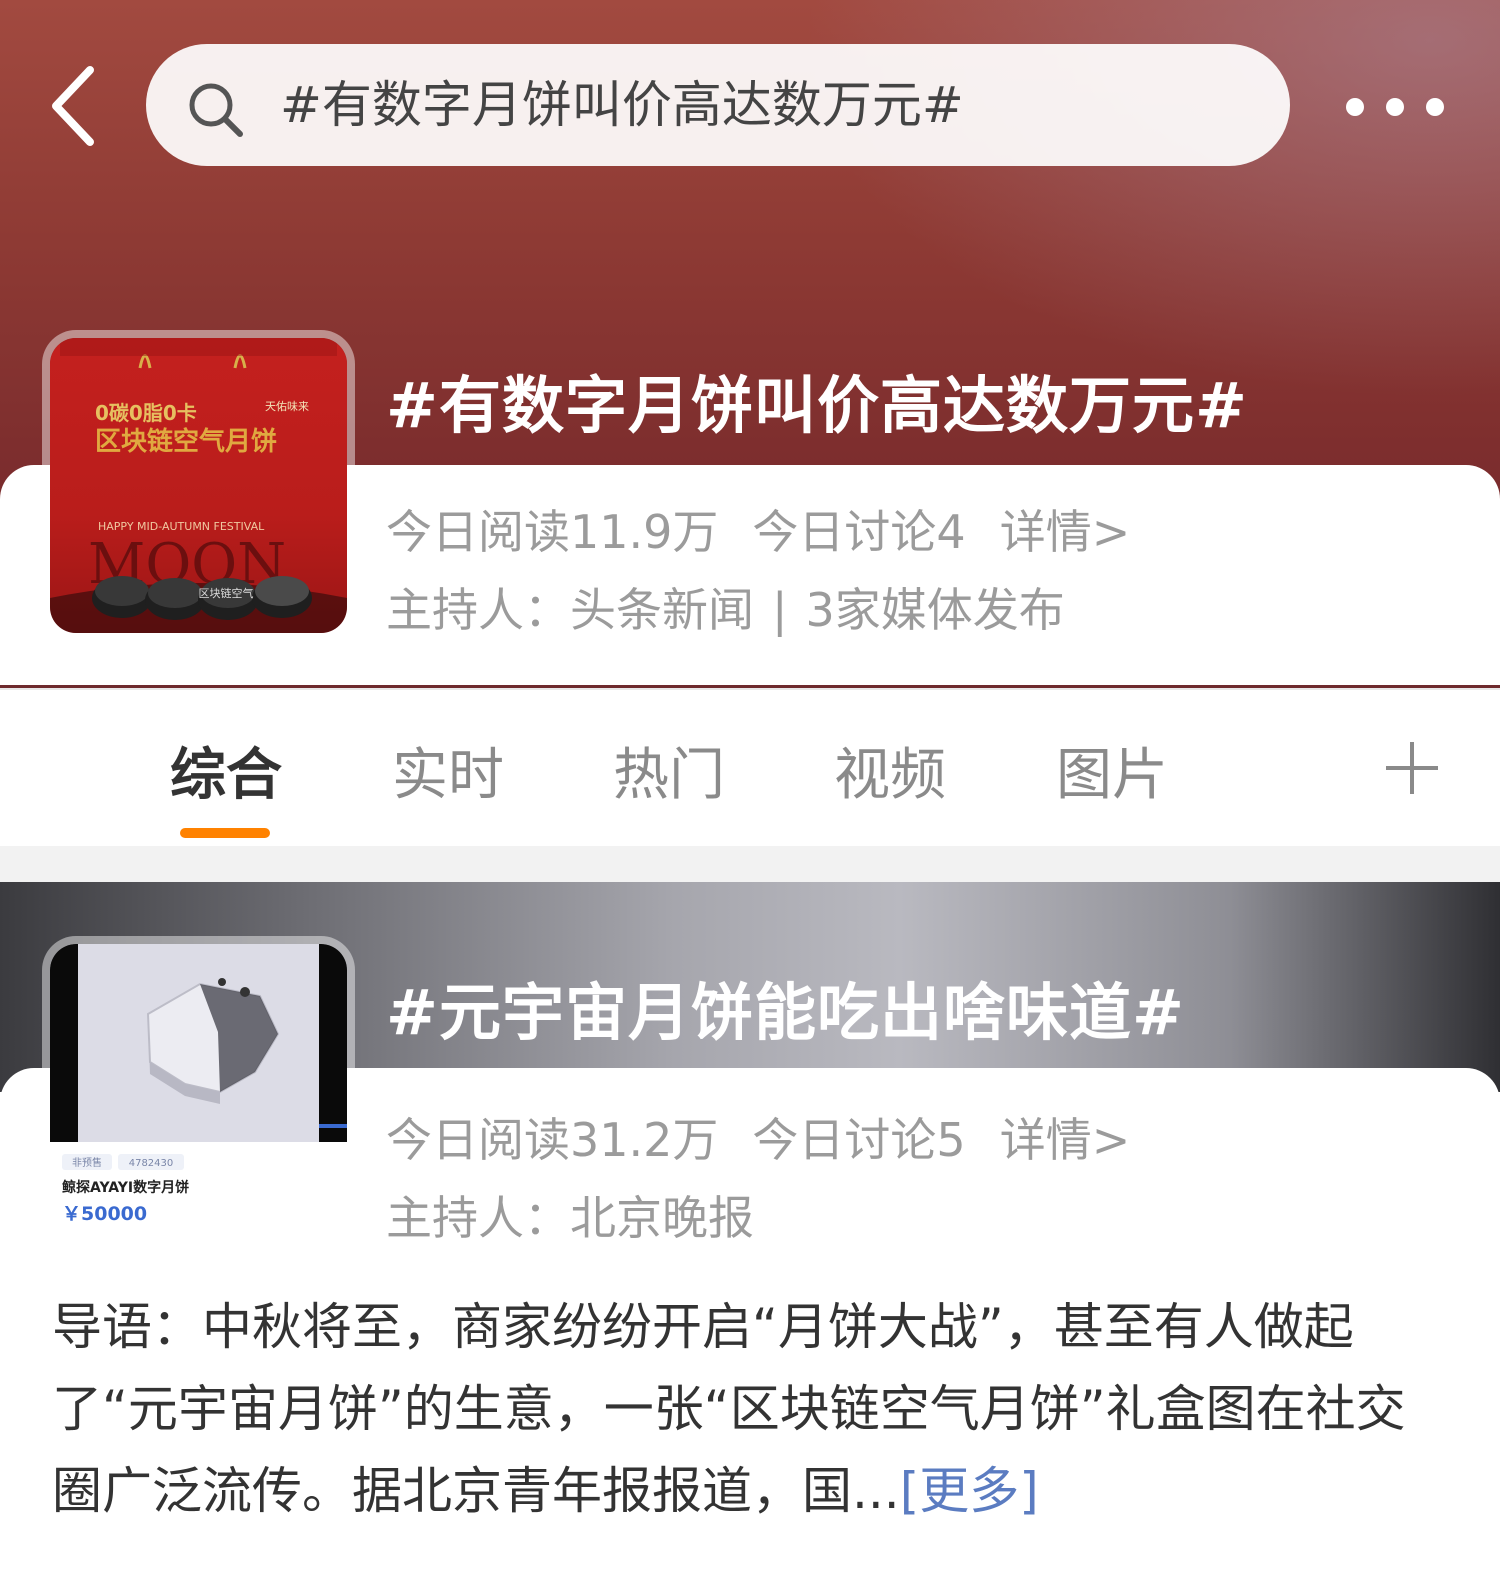 The image size is (1500, 1580). Describe the element at coordinates (669, 770) in the screenshot. I see `tab-hot: 热门` at that location.